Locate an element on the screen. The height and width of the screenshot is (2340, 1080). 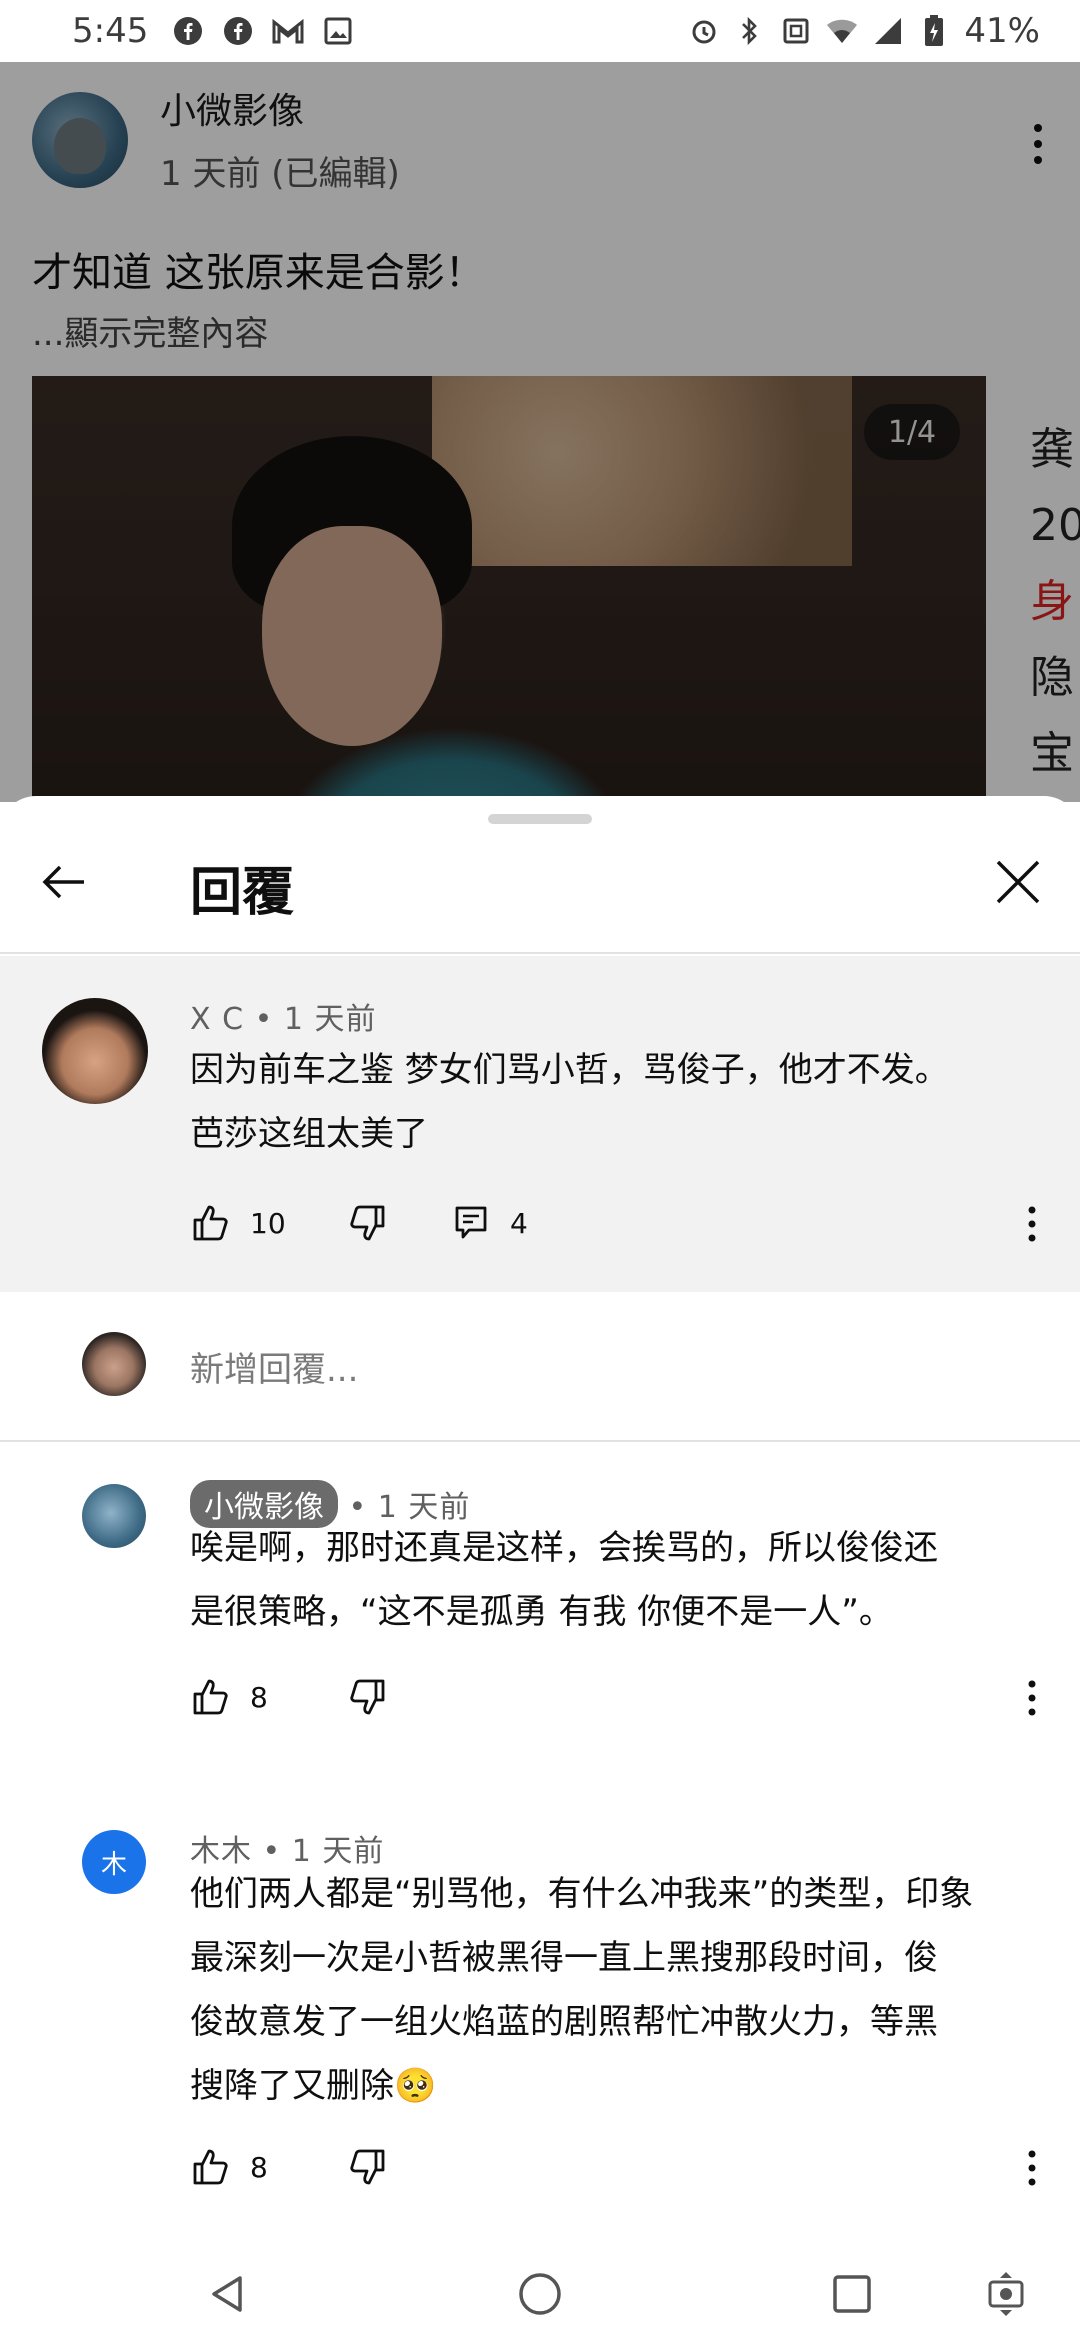
comment-text-line: 最深刻一次是小哲被黑得一直上黑搜那段时间，俊 is located at coordinates (564, 1958).